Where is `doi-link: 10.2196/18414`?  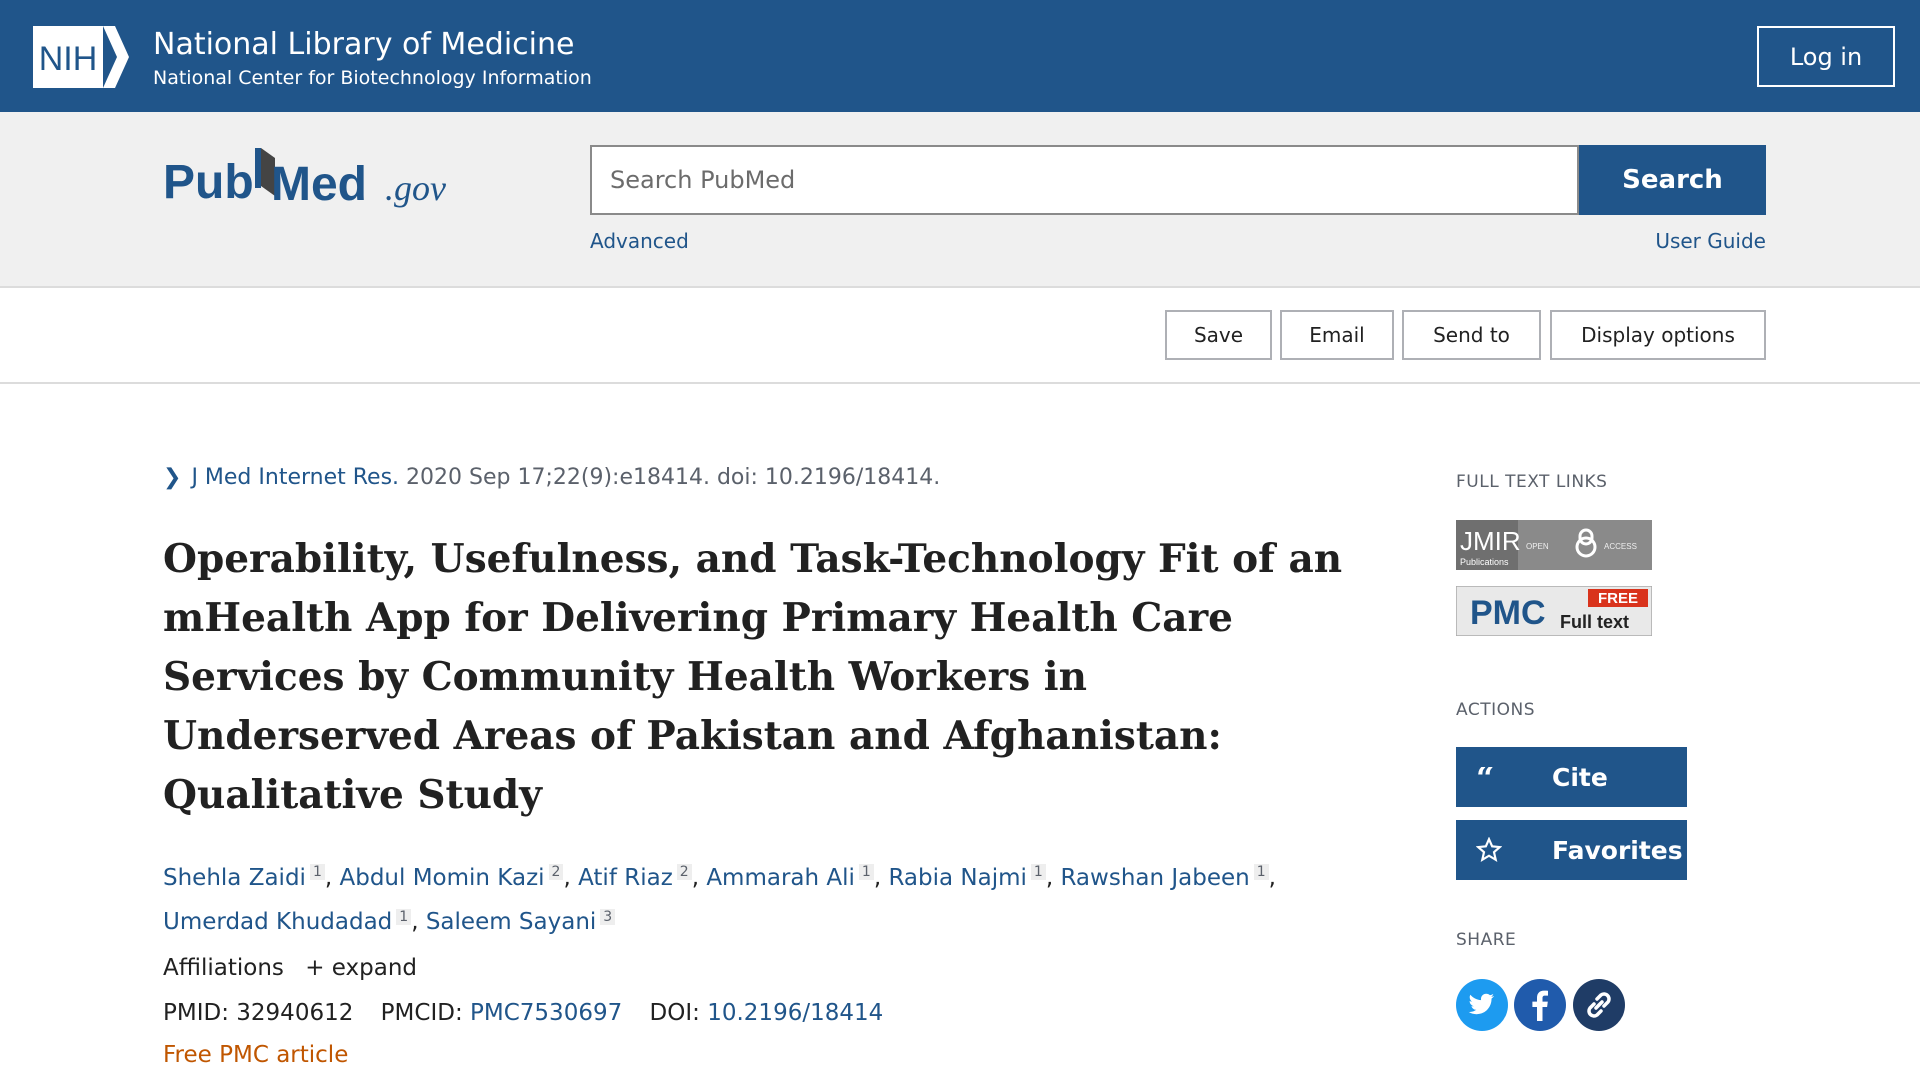 doi-link: 10.2196/18414 is located at coordinates (795, 1013).